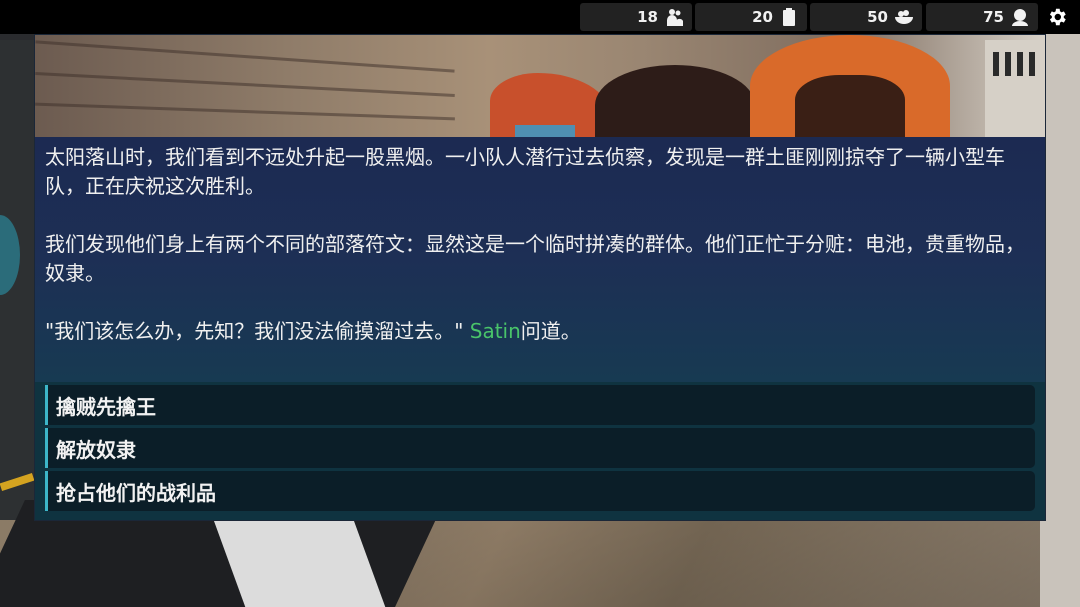  What do you see at coordinates (877, 17) in the screenshot?
I see `food-value: 50` at bounding box center [877, 17].